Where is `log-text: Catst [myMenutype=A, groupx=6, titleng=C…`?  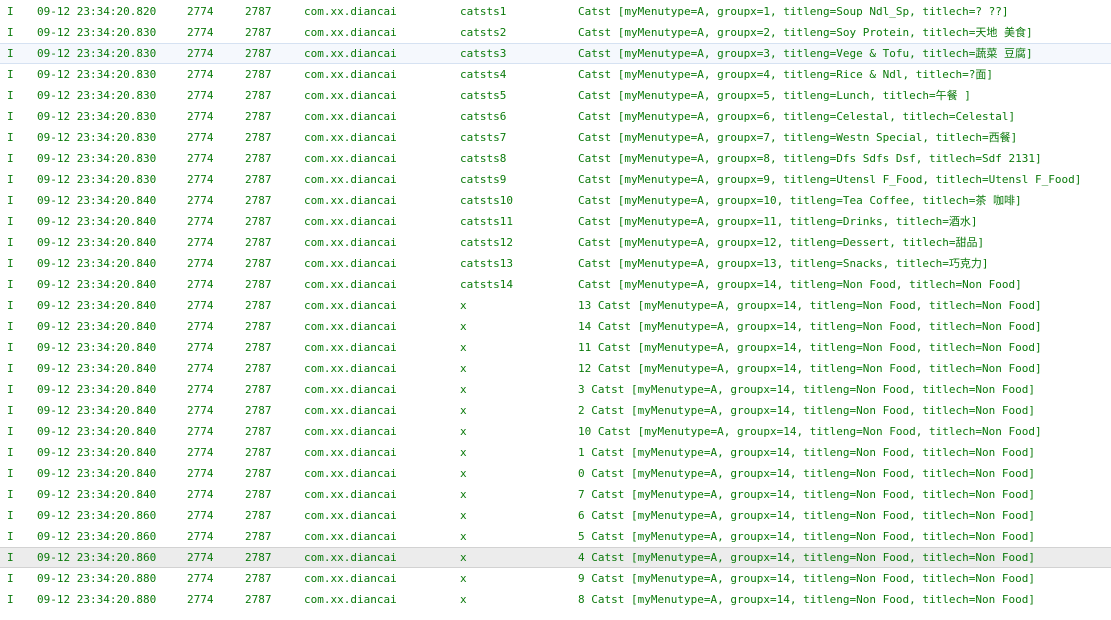 log-text: Catst [myMenutype=A, groupx=6, titleng=C… is located at coordinates (797, 116).